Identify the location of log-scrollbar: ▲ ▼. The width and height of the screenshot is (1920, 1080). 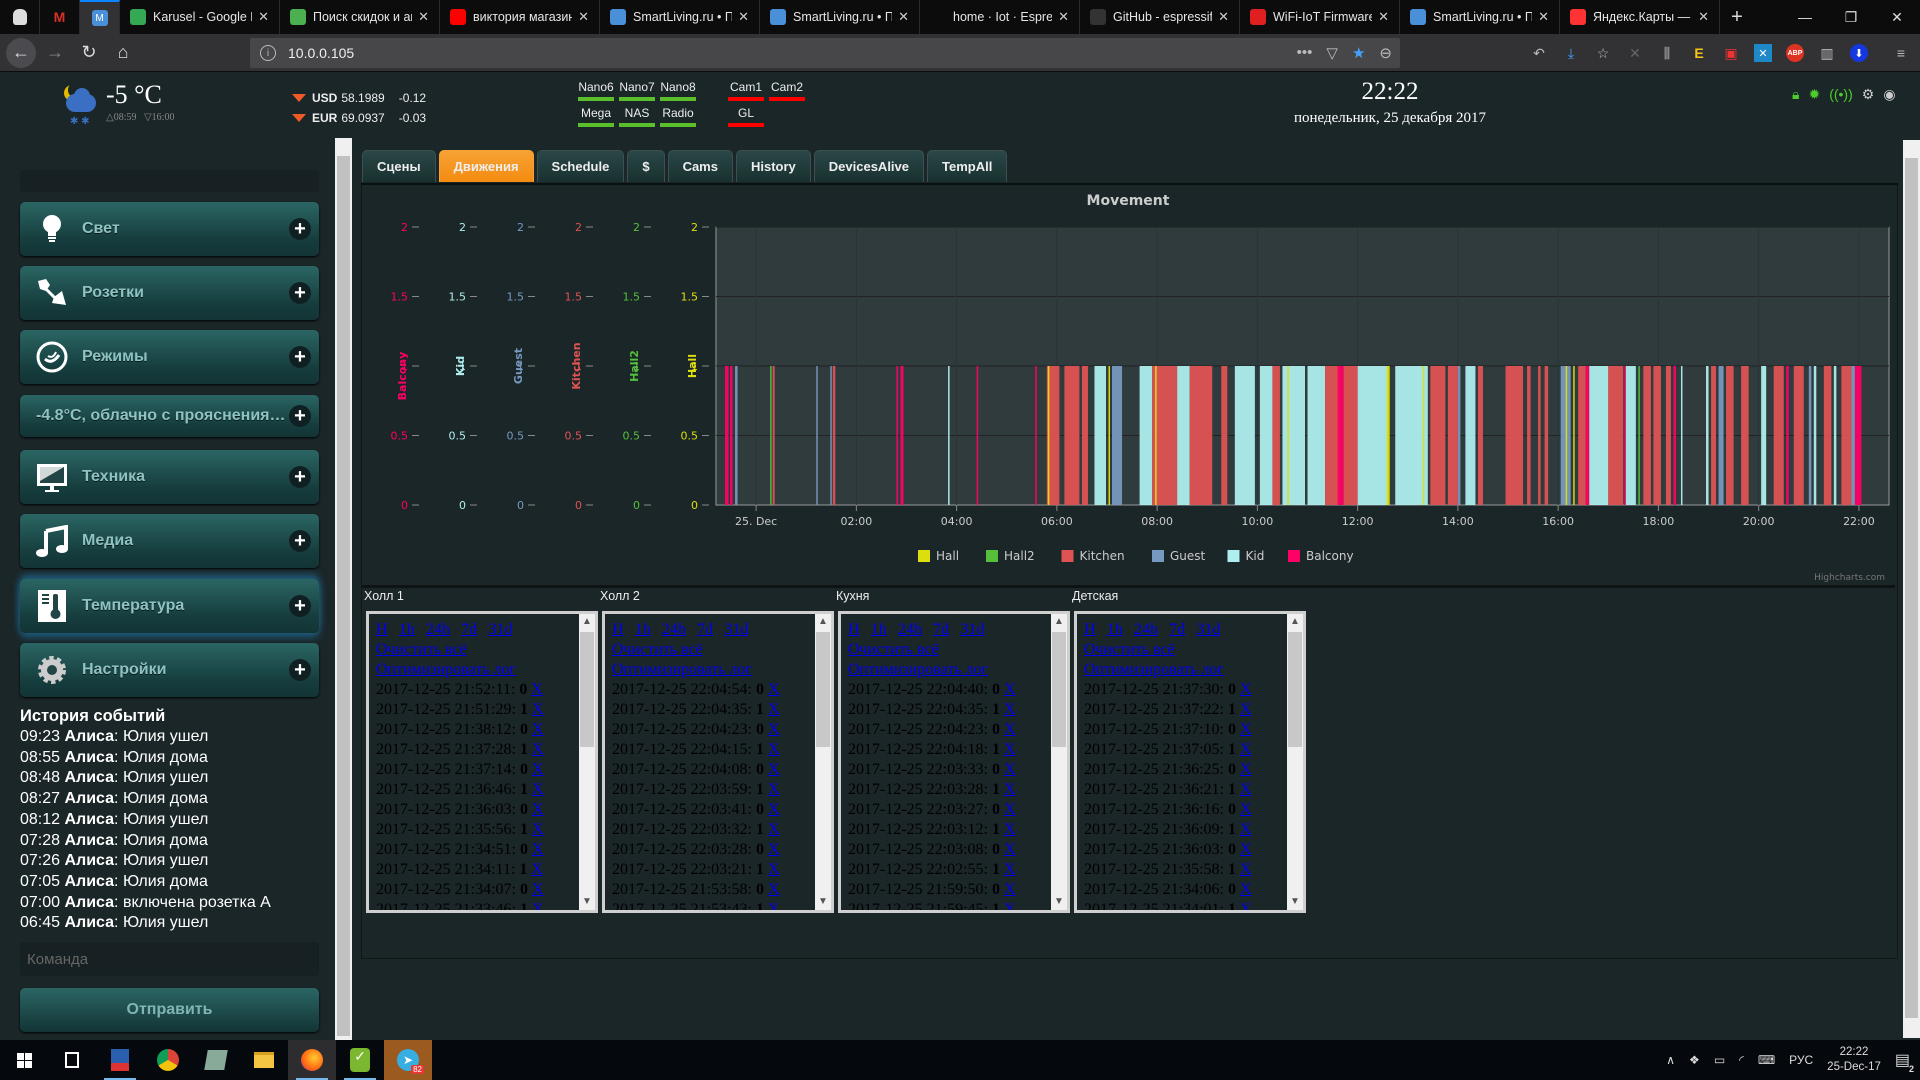
(1059, 762).